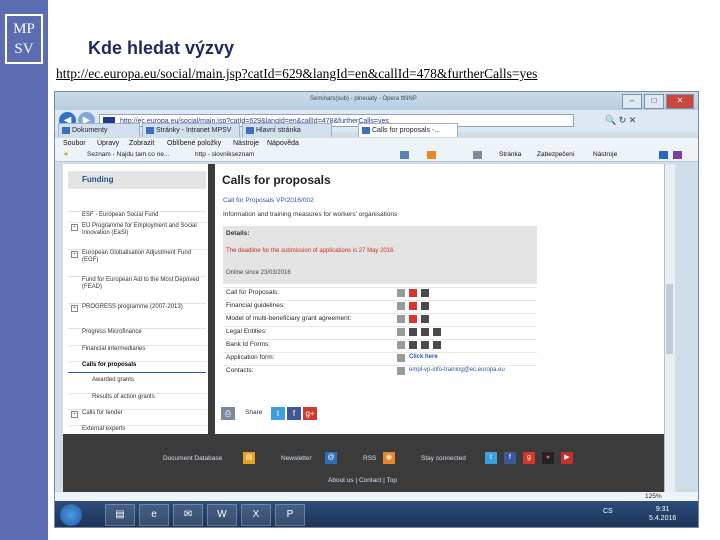 The image size is (720, 540). Describe the element at coordinates (161, 48) in the screenshot. I see `slide-title: Kde hledat výzvy` at that location.